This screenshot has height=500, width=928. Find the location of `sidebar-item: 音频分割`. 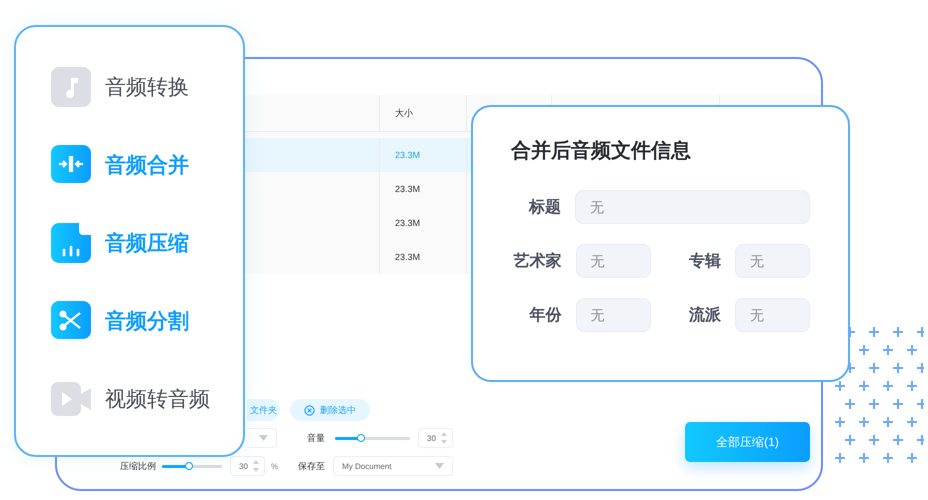

sidebar-item: 音频分割 is located at coordinates (147, 321).